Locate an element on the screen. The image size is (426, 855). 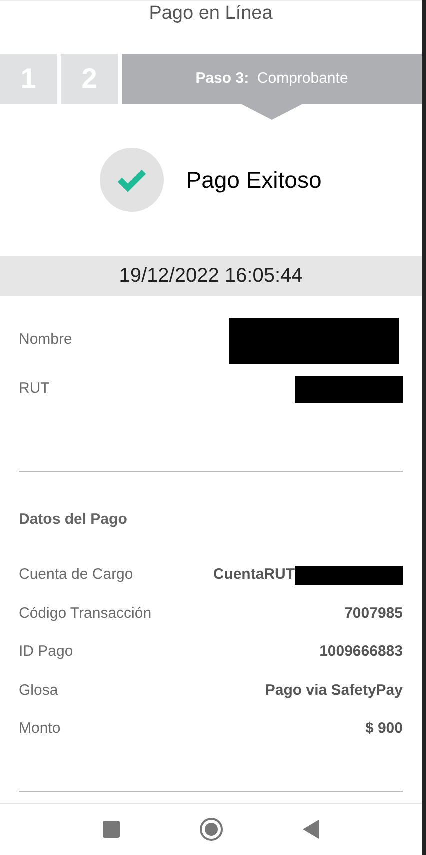
back-icon is located at coordinates (311, 829).